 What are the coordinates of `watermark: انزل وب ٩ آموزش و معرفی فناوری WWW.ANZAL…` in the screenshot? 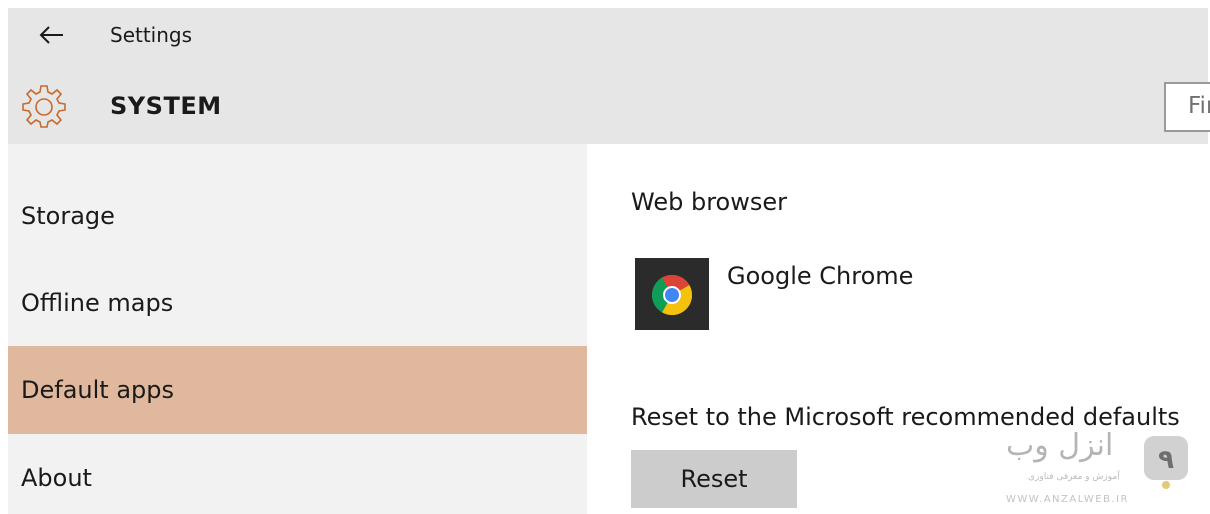 It's located at (1103, 470).